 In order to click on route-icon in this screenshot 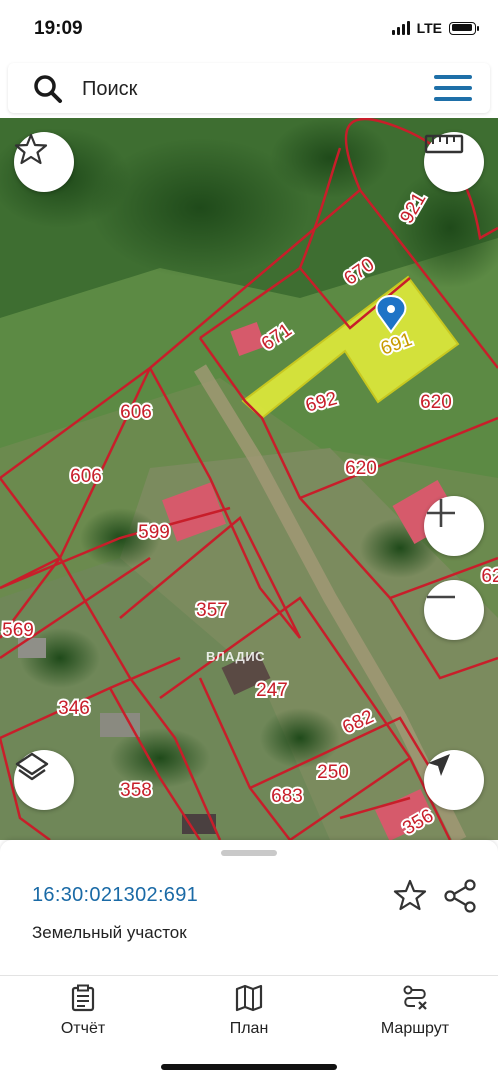, I will do `click(415, 997)`.